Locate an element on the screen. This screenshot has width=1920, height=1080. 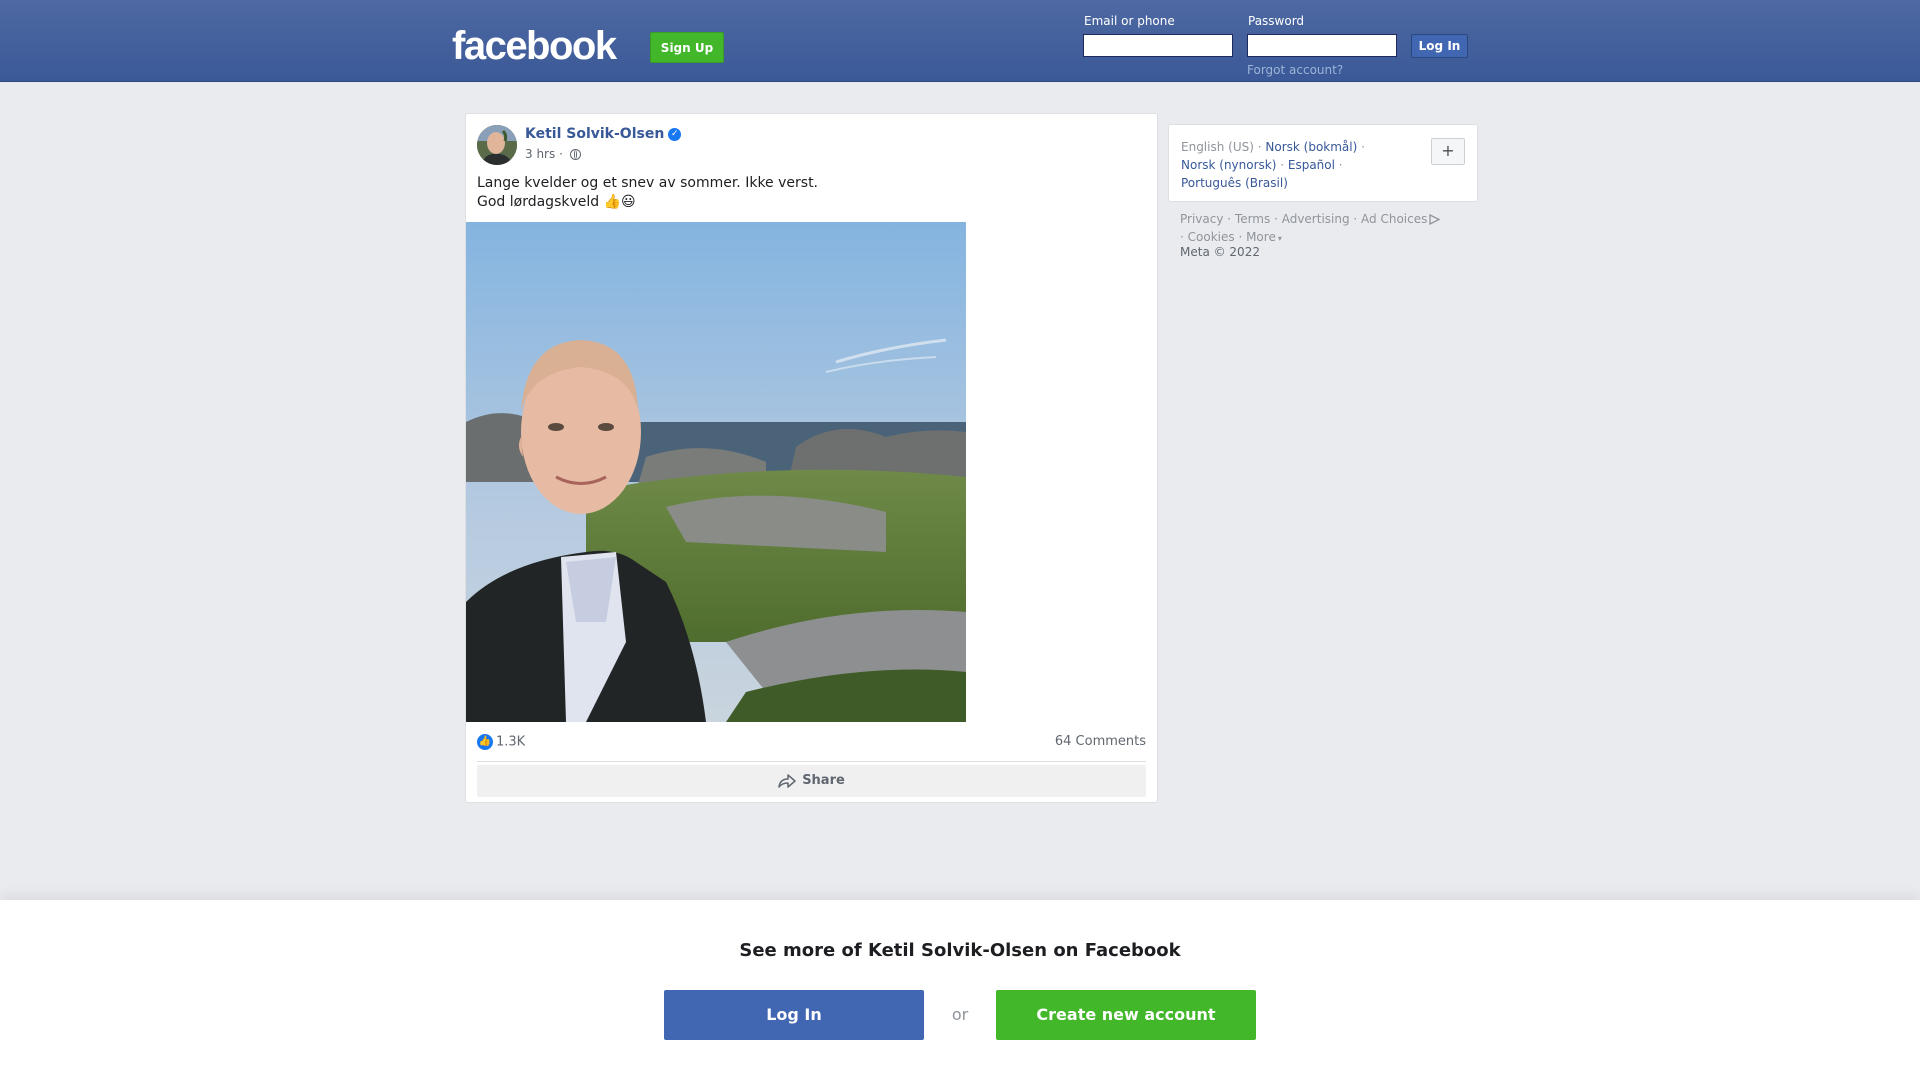
caret-down-icon: ▾ is located at coordinates (1279, 238).